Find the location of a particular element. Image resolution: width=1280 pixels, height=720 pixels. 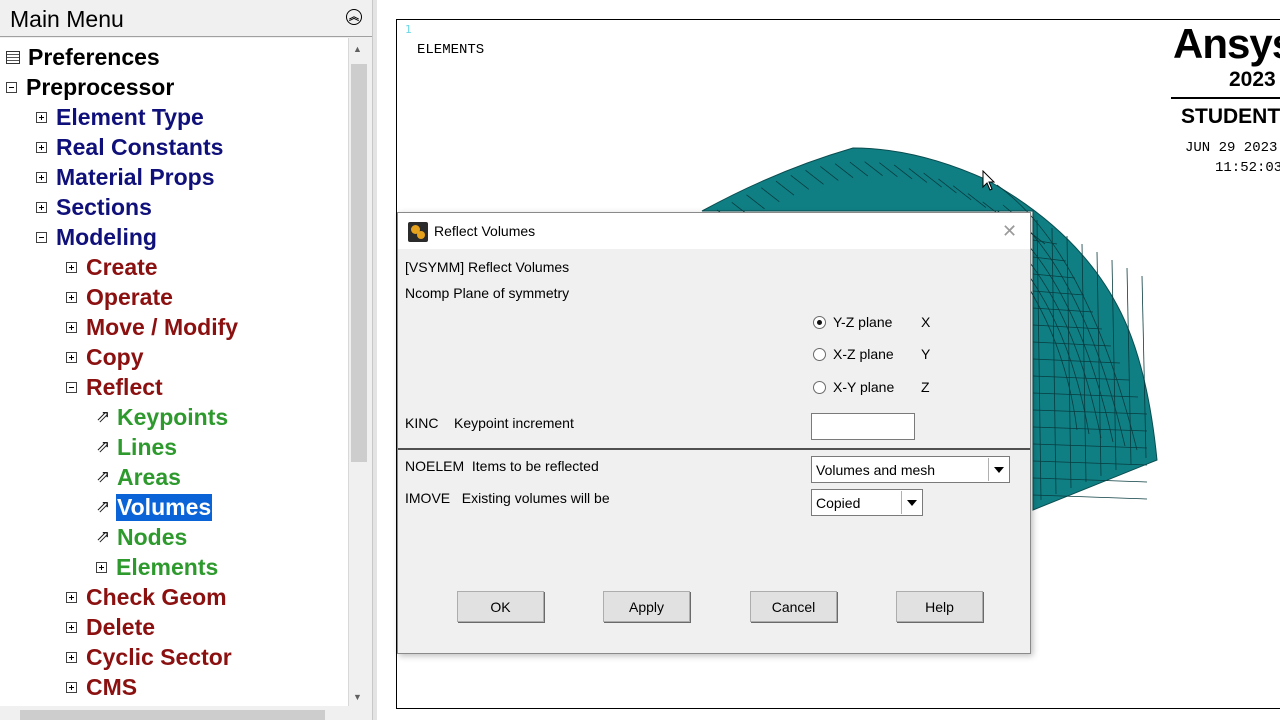

menu-item-label: Real Constants is located at coordinates (140, 146).